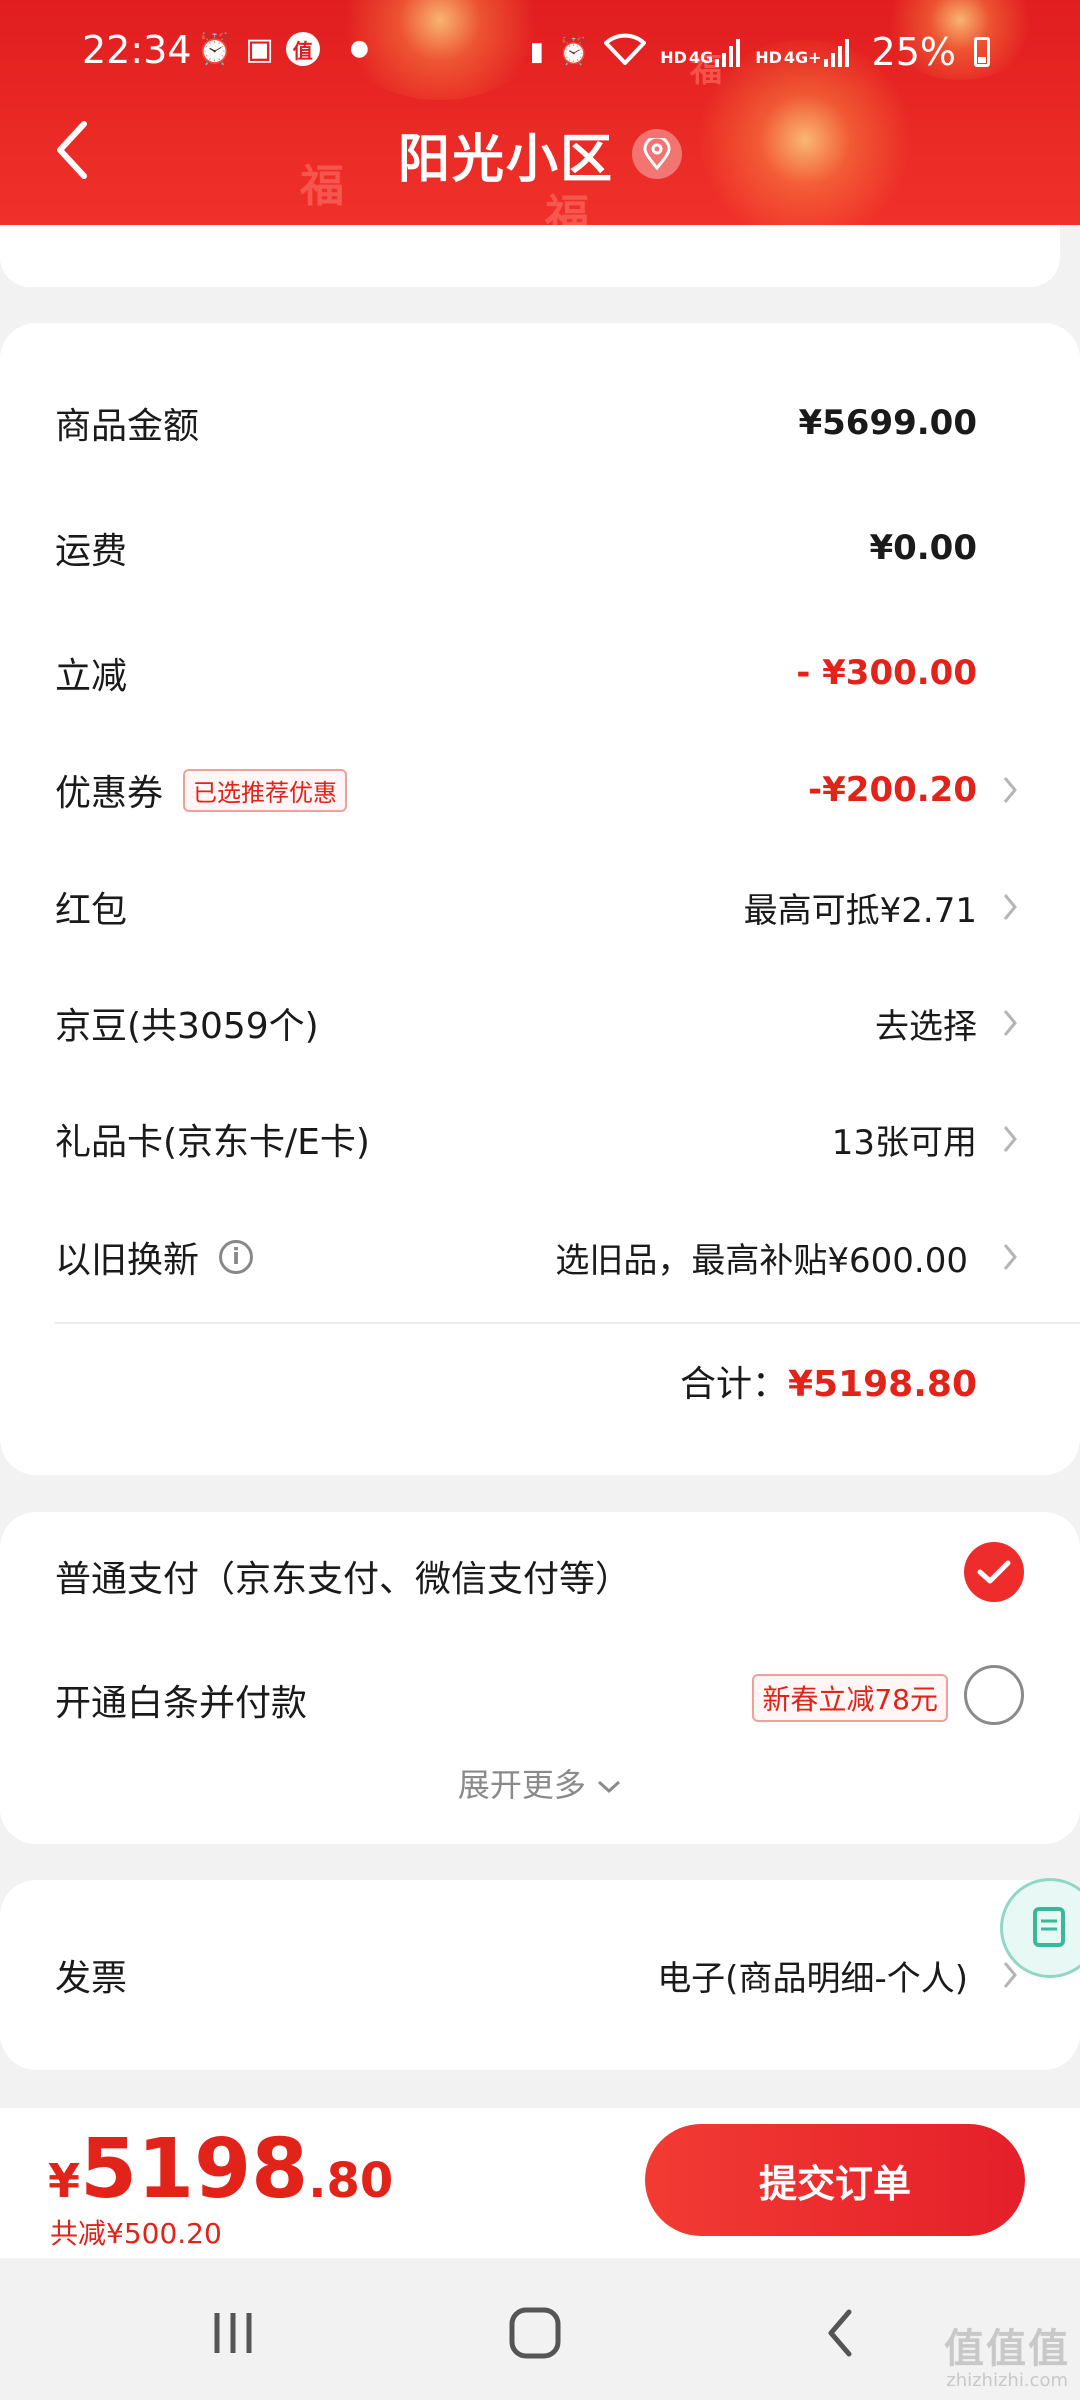 The width and height of the screenshot is (1080, 2400). I want to click on summary-row-gift-card: 礼品卡(京东卡/E卡) 13张可用, so click(567, 1139).